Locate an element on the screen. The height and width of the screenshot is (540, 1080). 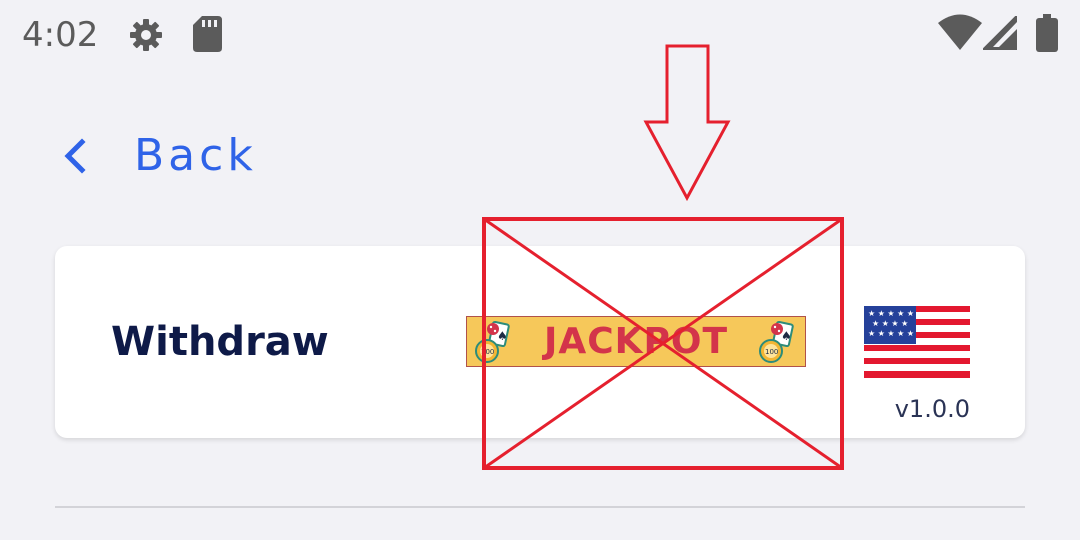
chevron-left-icon is located at coordinates (75, 156).